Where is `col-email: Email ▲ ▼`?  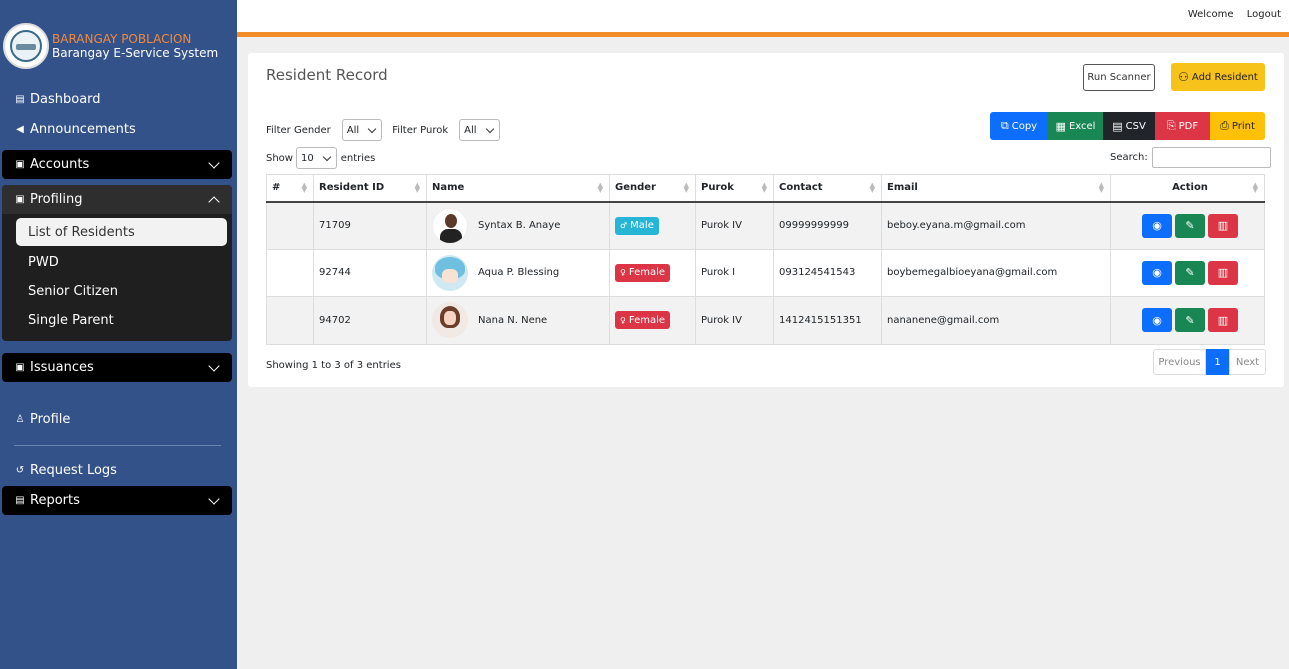 col-email: Email ▲ ▼ is located at coordinates (996, 188).